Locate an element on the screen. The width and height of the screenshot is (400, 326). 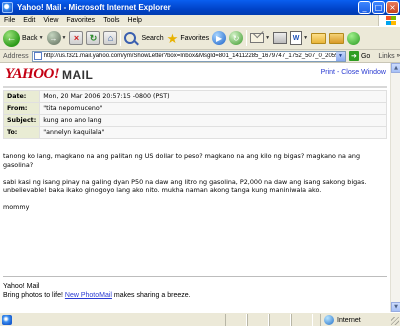
footer-text: Bring photos to life! is located at coordinates (33, 295).